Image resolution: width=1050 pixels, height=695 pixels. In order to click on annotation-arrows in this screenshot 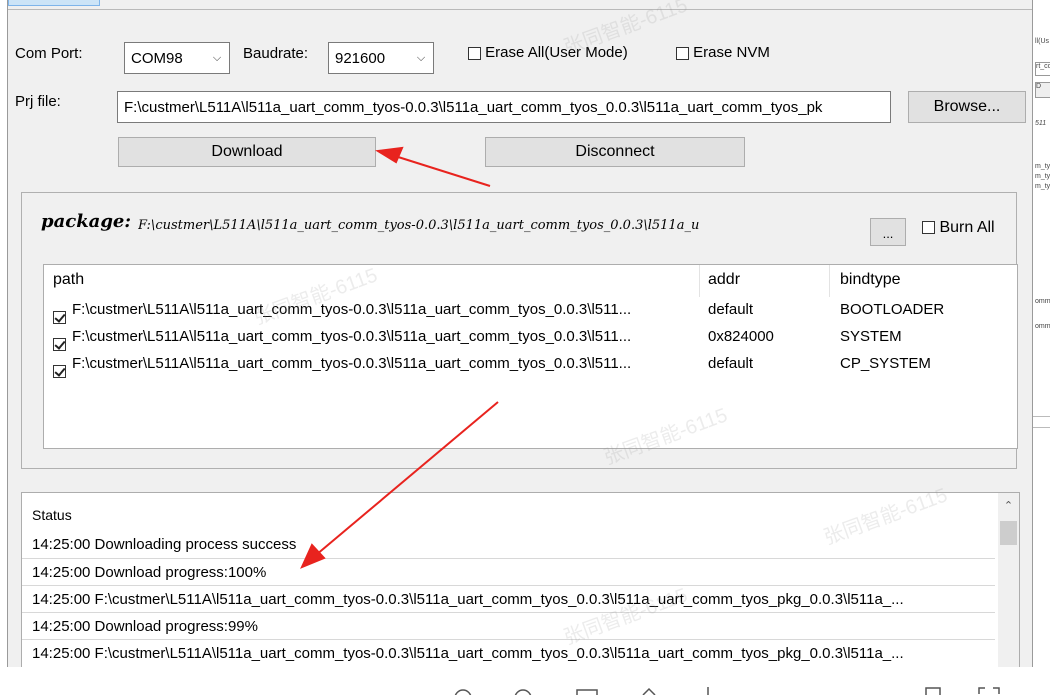, I will do `click(399, 357)`.